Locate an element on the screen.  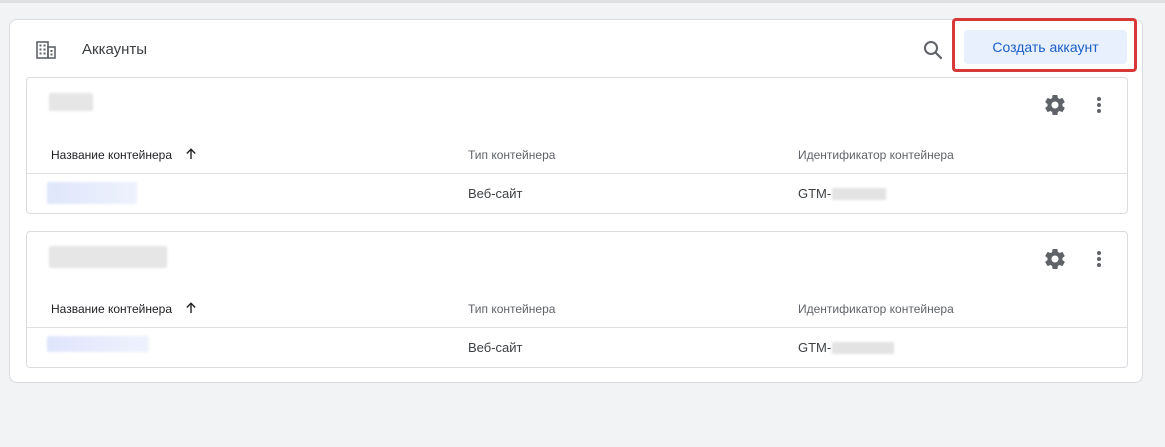
page-title: Аккаунты is located at coordinates (115, 49).